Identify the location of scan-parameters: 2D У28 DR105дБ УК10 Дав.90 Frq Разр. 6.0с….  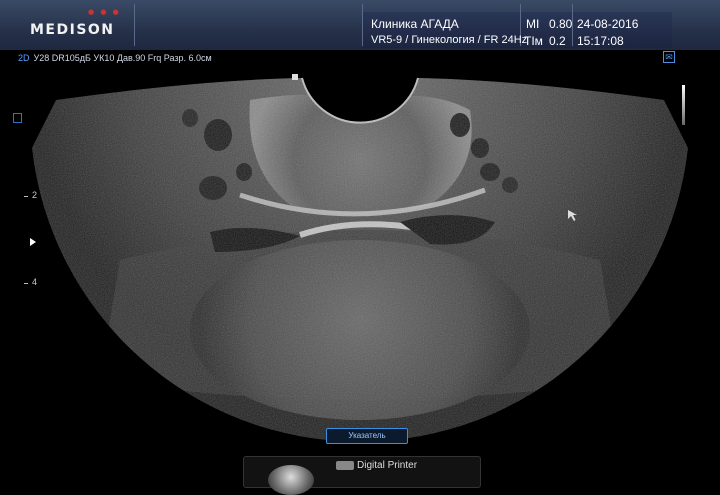
(115, 58).